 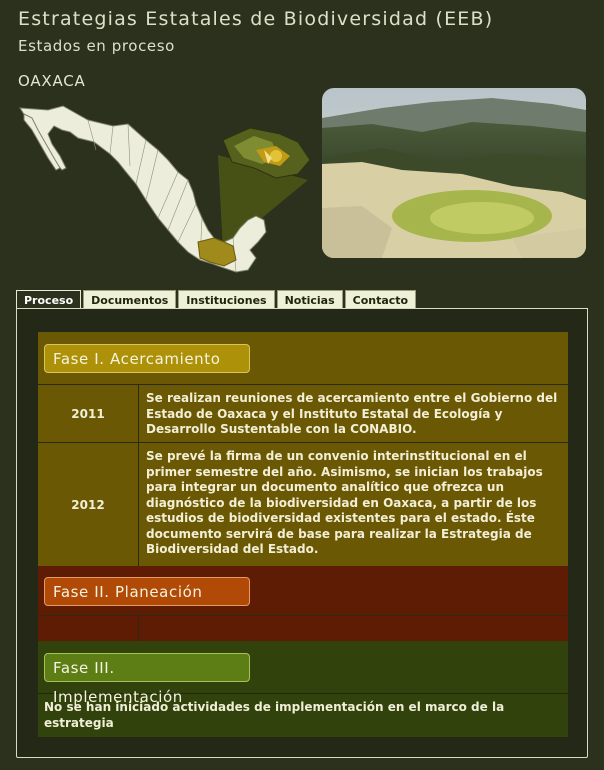 What do you see at coordinates (52, 81) in the screenshot?
I see `state-name: OAXACA` at bounding box center [52, 81].